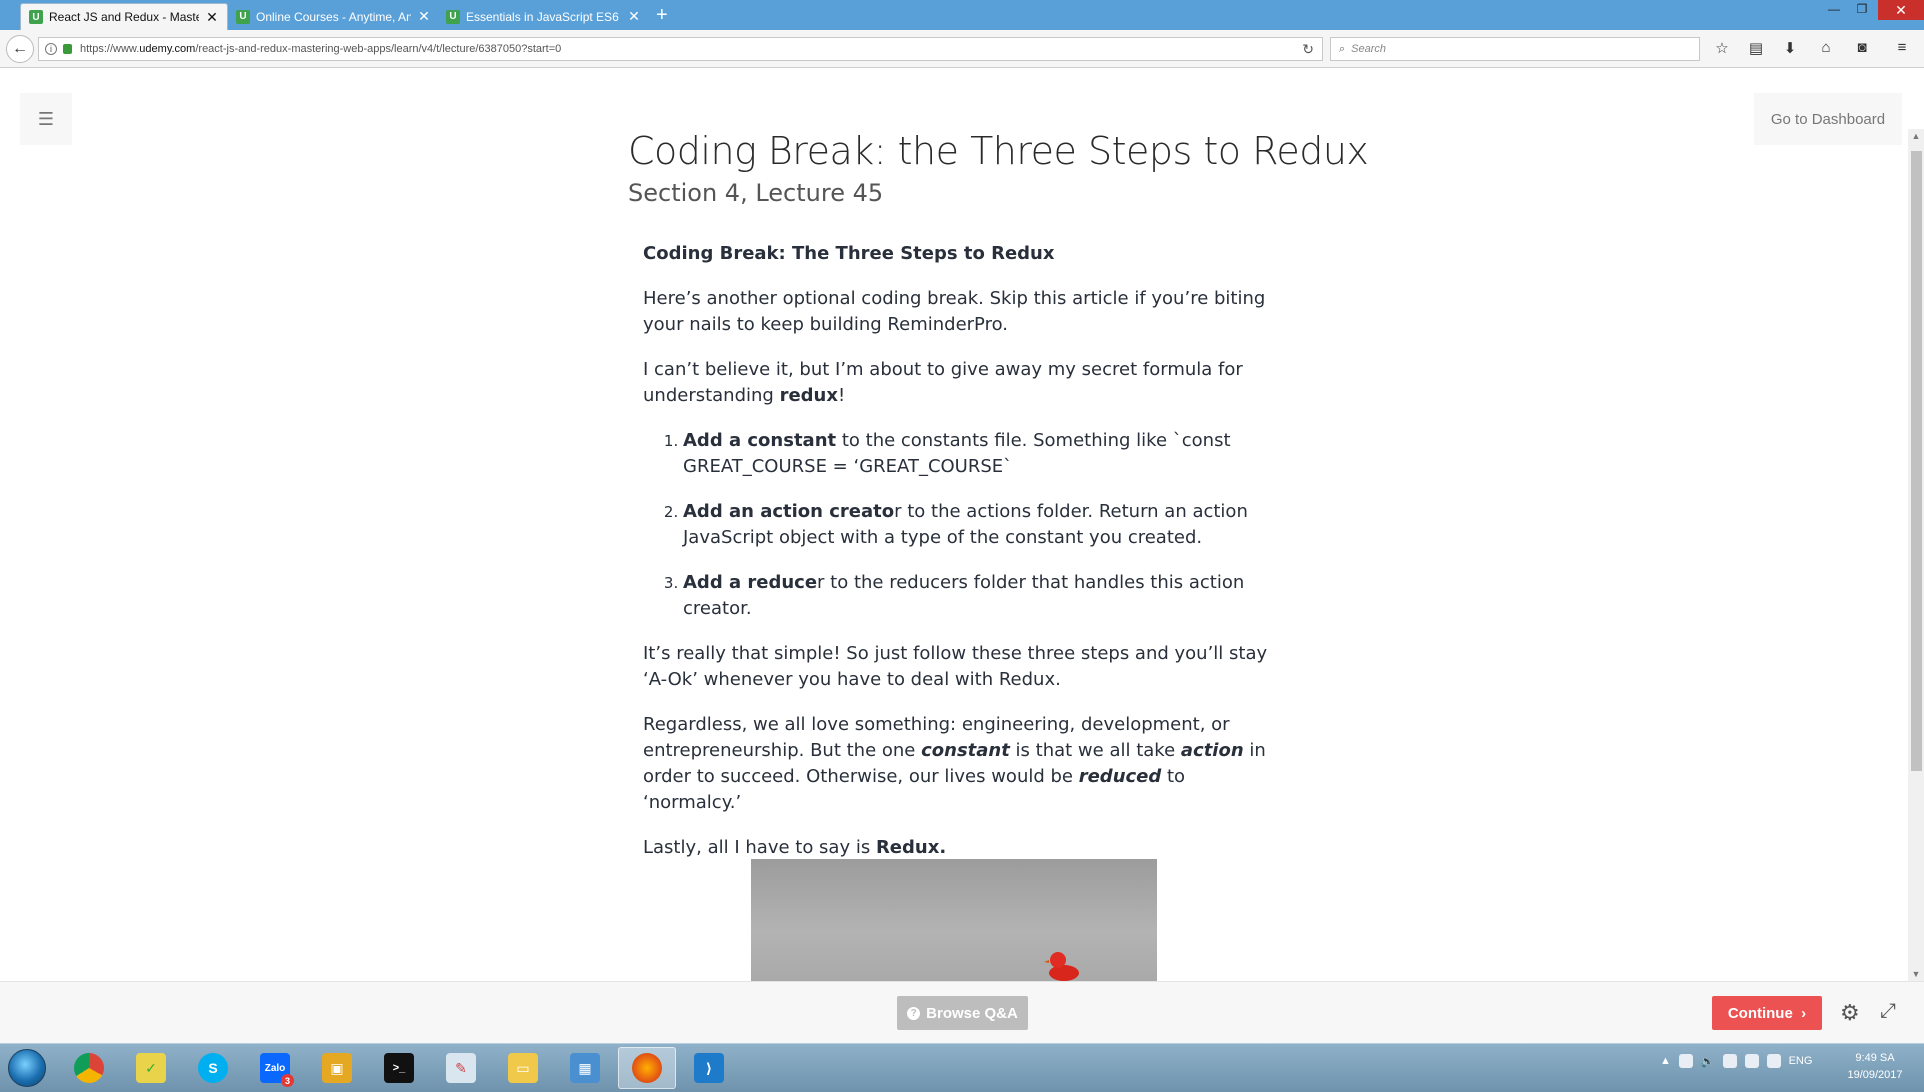  Describe the element at coordinates (1760, 1013) in the screenshot. I see `continue-label: Continue` at that location.